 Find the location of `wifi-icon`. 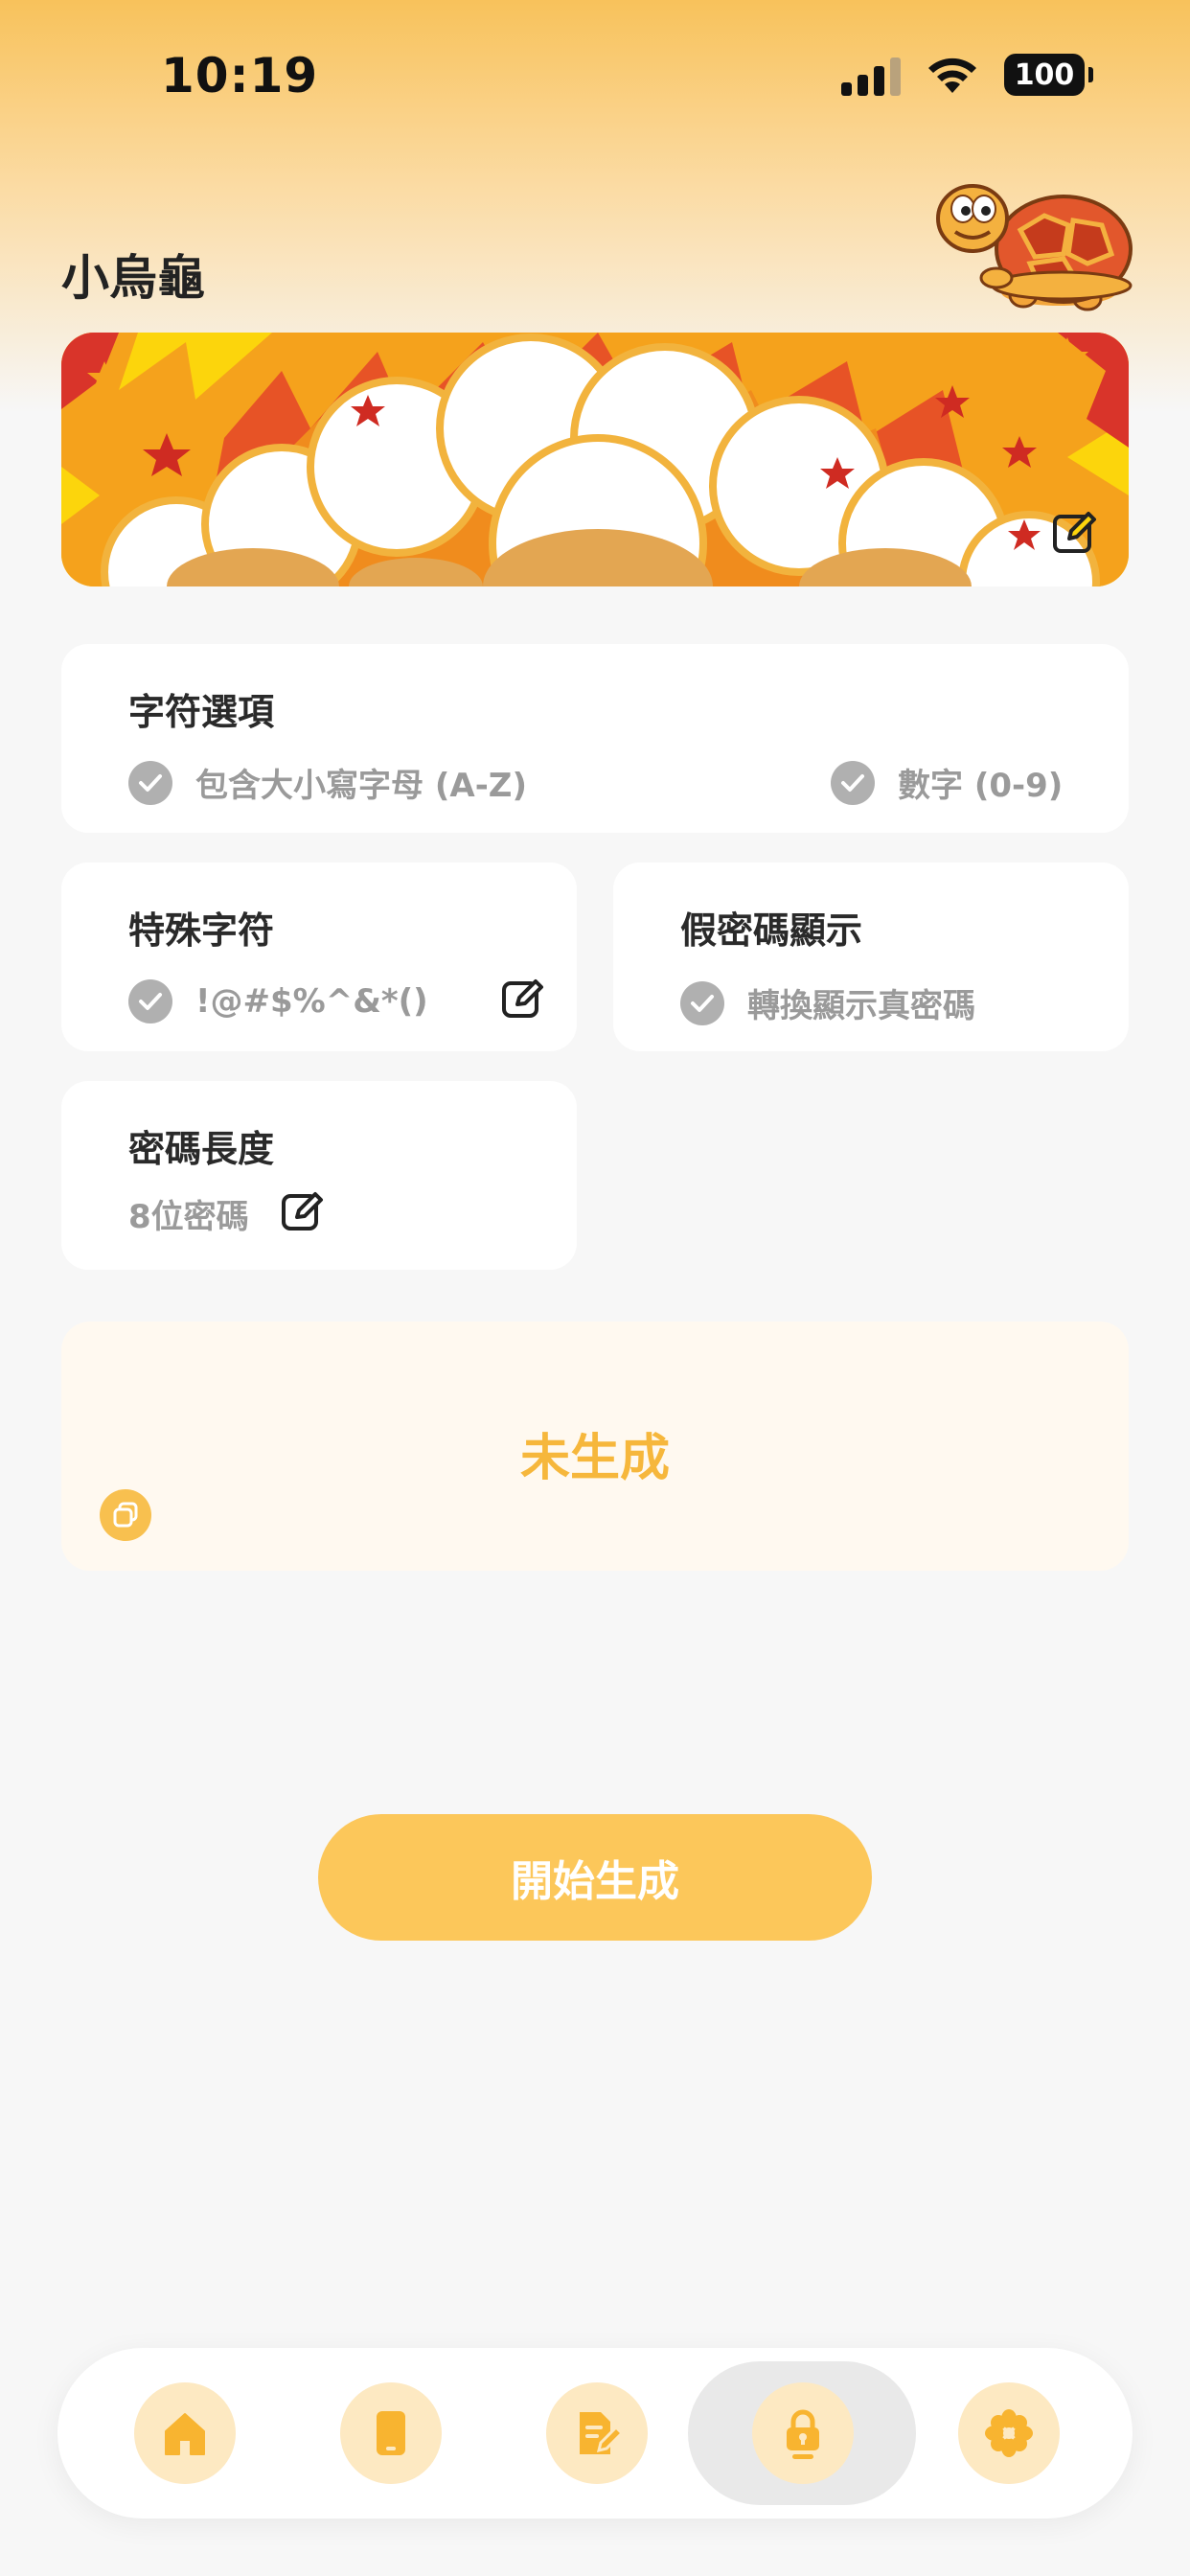

wifi-icon is located at coordinates (952, 75).